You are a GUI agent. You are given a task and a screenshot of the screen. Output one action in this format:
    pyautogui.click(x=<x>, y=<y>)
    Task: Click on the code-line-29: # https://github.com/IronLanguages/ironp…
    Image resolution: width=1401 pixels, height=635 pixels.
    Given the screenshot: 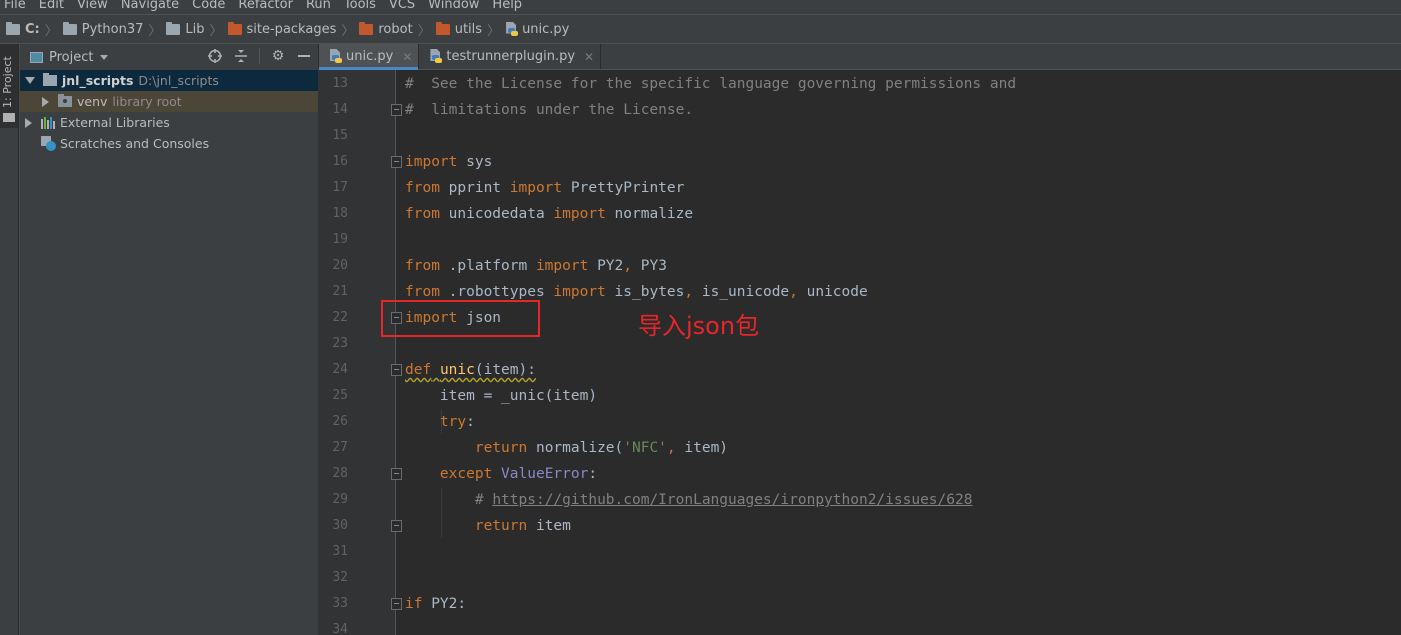 What is the action you would take?
    pyautogui.click(x=723, y=500)
    